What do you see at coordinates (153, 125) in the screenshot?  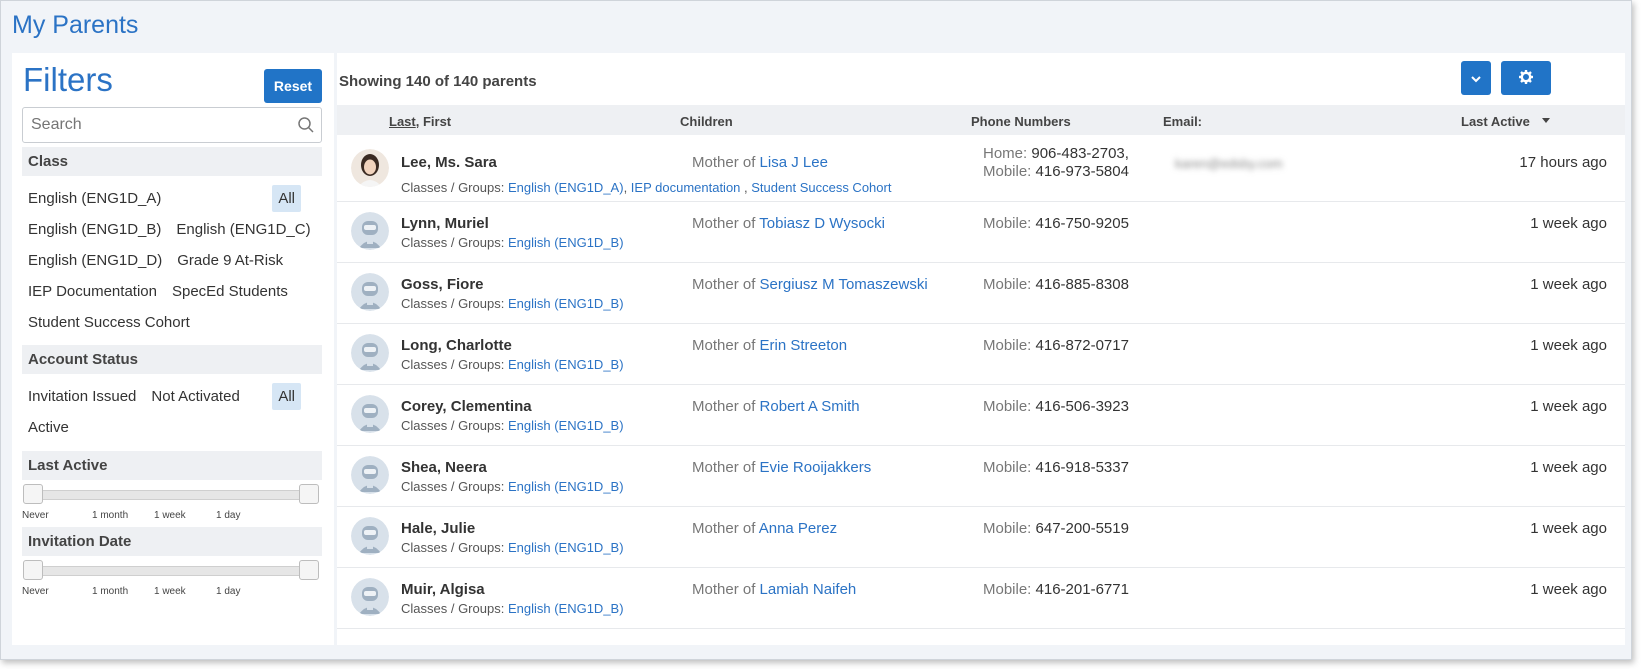 I see `search-input` at bounding box center [153, 125].